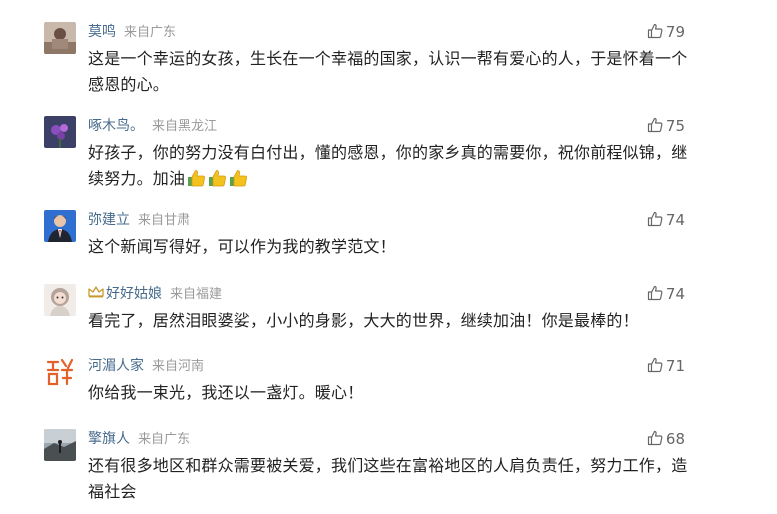 The height and width of the screenshot is (514, 777). Describe the element at coordinates (388, 478) in the screenshot. I see `comment-text: 还有很多地区和群众需要被关爱，我们这些在富裕地区的人肩负责任，努力工作，造福社会` at that location.